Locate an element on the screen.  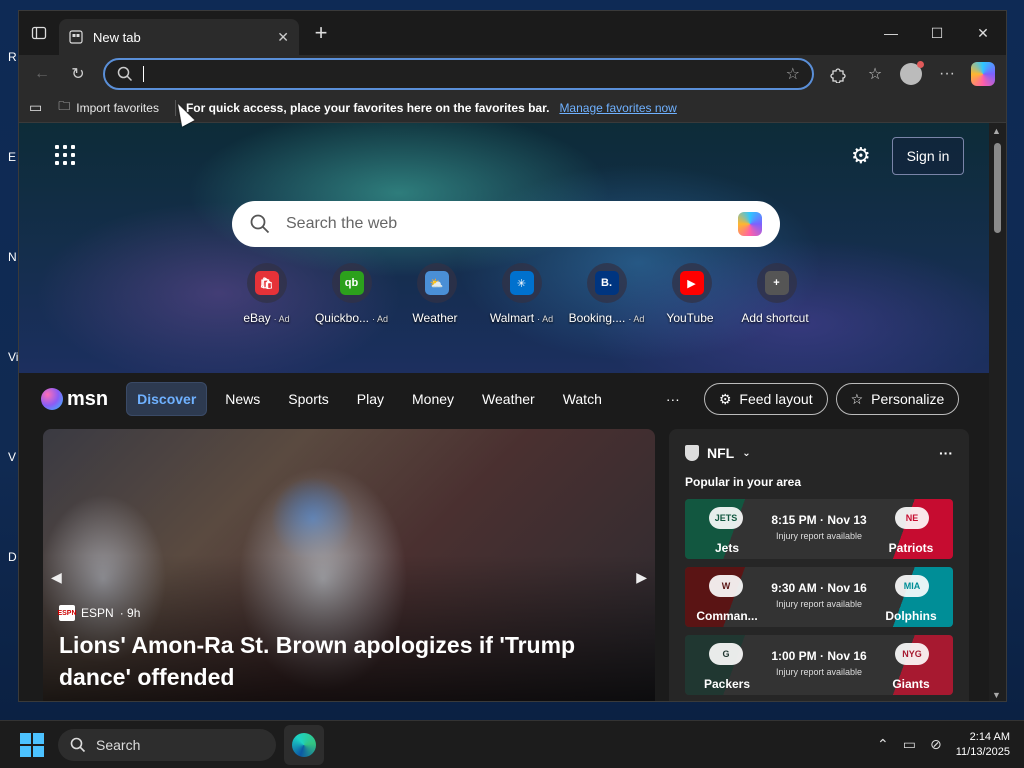
back-arrow-icon: ← is located at coordinates (42, 74).